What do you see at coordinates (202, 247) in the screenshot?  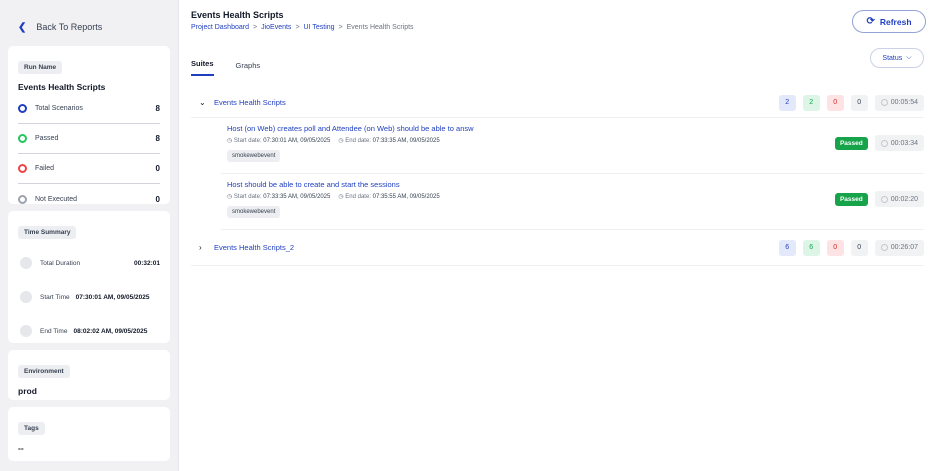 I see `chevron-right-icon: ›` at bounding box center [202, 247].